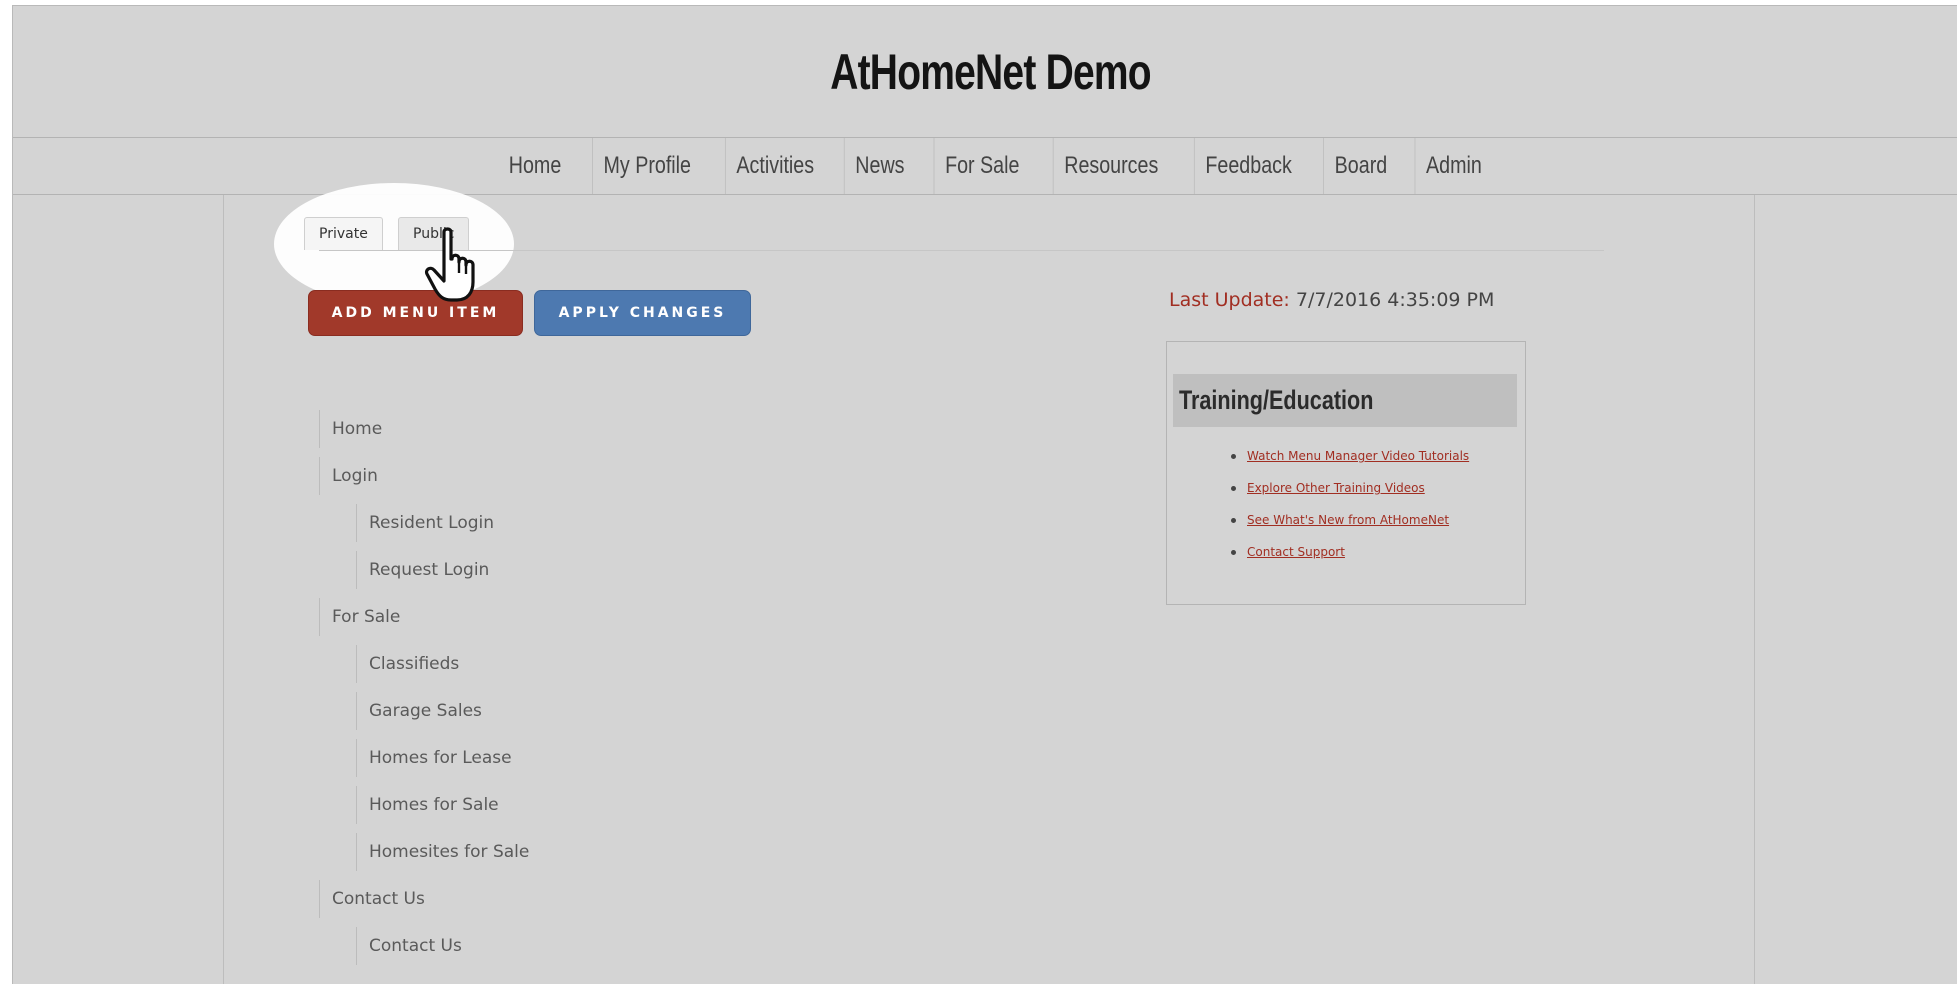 Image resolution: width=1957 pixels, height=984 pixels. Describe the element at coordinates (415, 313) in the screenshot. I see `add-menu-item-button: ADD MENU ITEM` at that location.